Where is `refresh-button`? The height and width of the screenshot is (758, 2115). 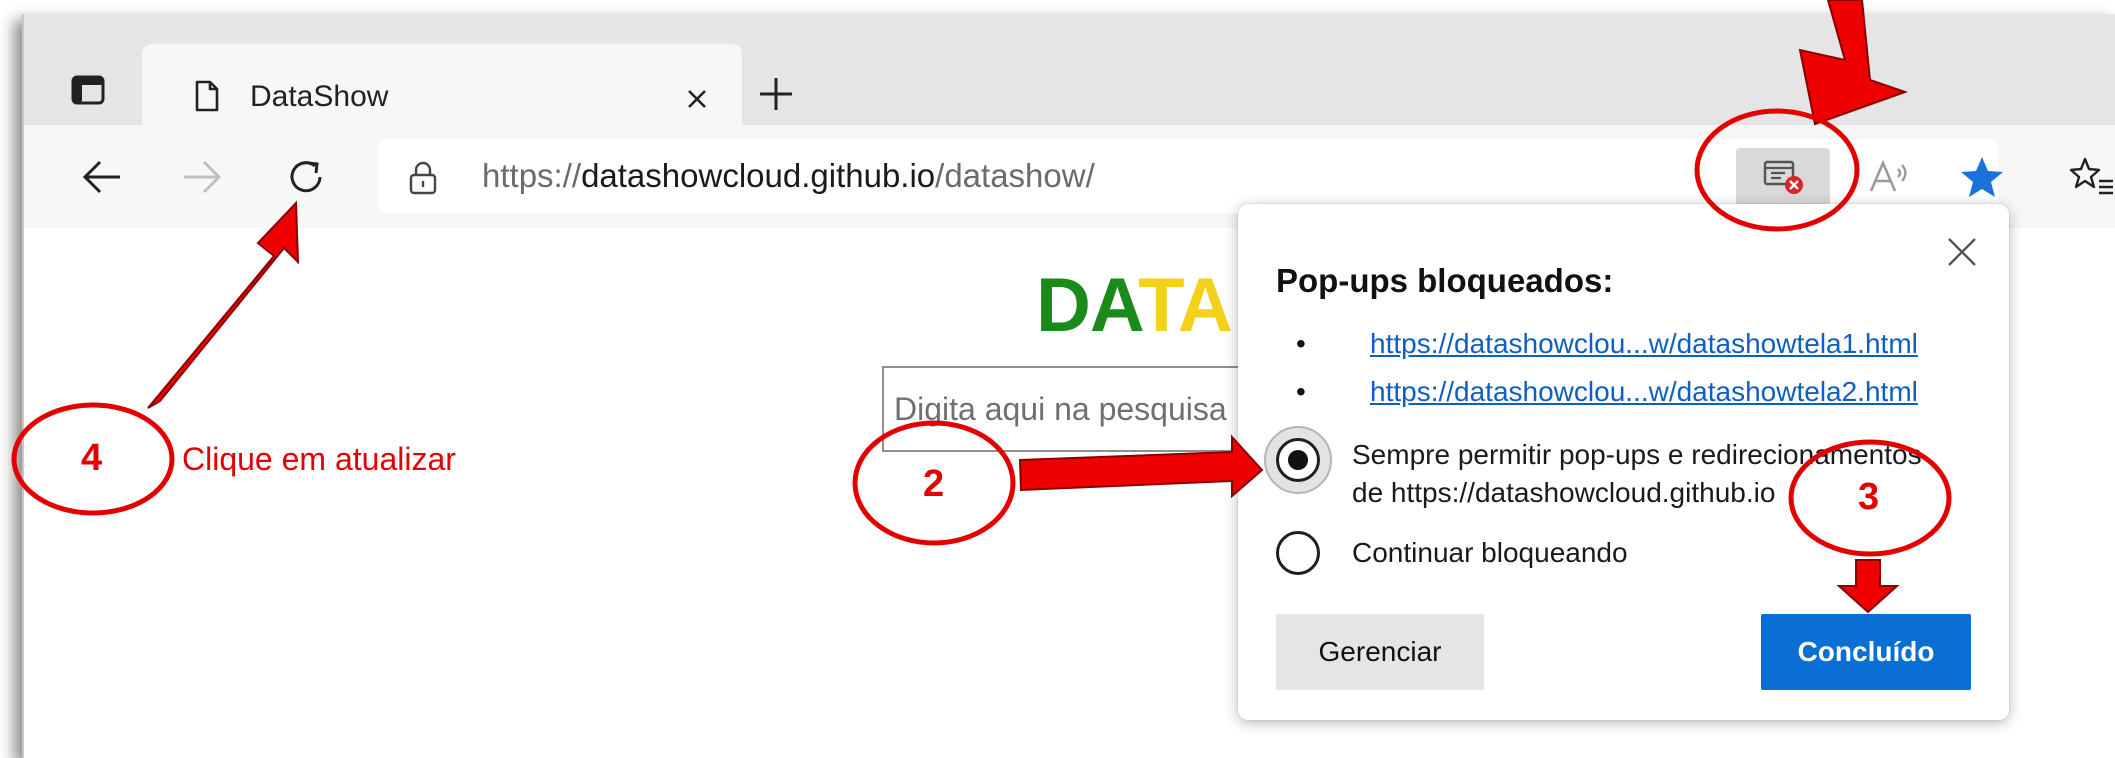
refresh-button is located at coordinates (306, 177).